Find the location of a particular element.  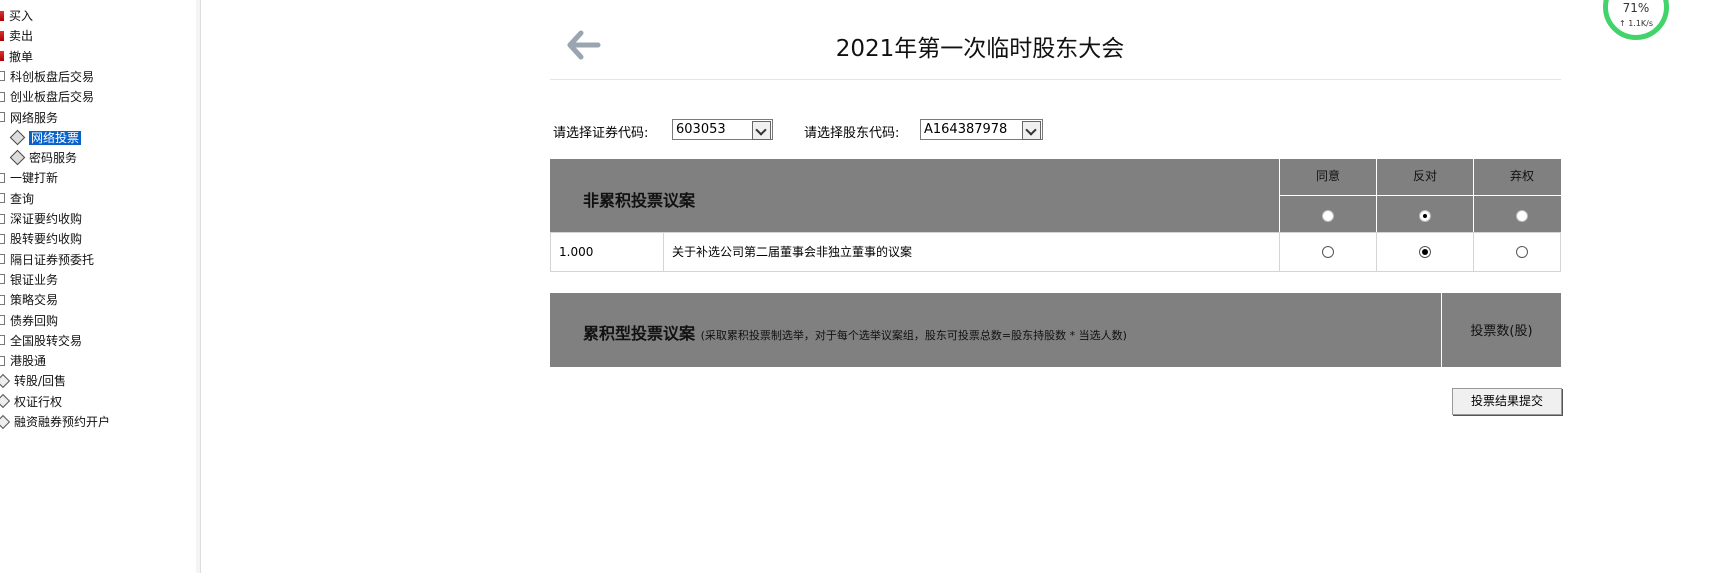

noncumulative-title: 非累积投票议案 is located at coordinates (639, 200).